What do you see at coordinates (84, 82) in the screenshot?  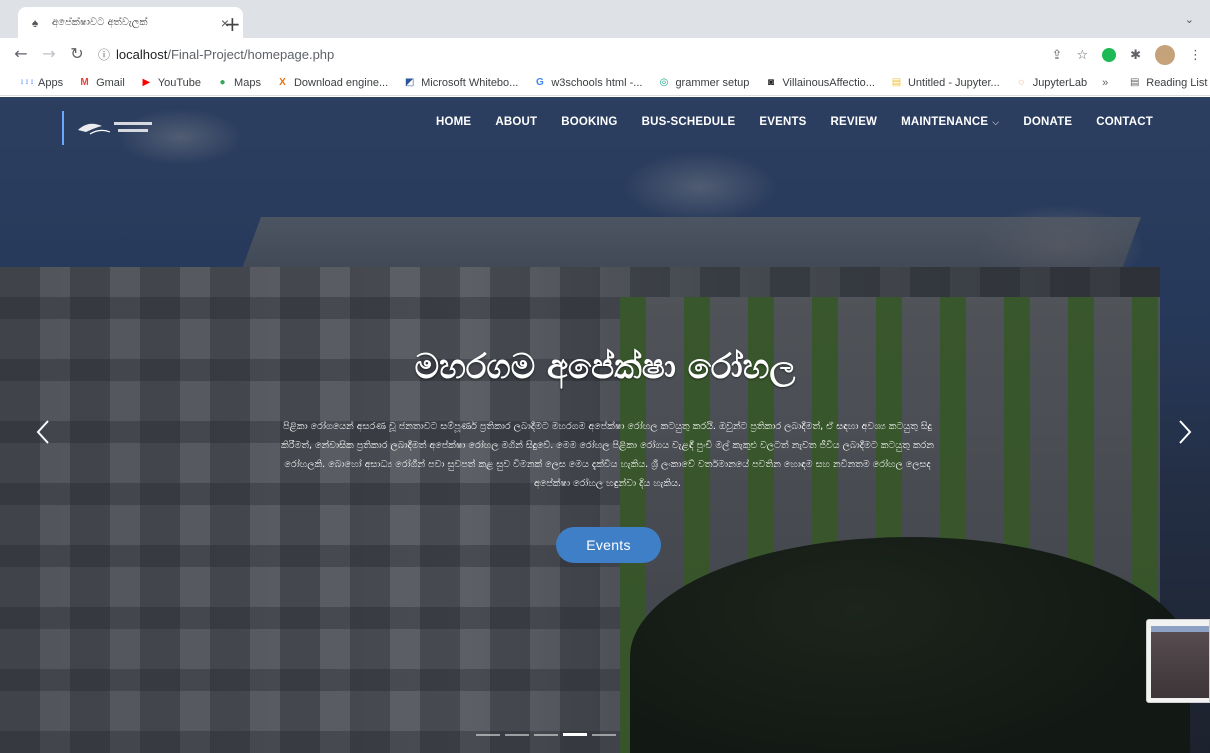 I see `gmail-icon: M` at bounding box center [84, 82].